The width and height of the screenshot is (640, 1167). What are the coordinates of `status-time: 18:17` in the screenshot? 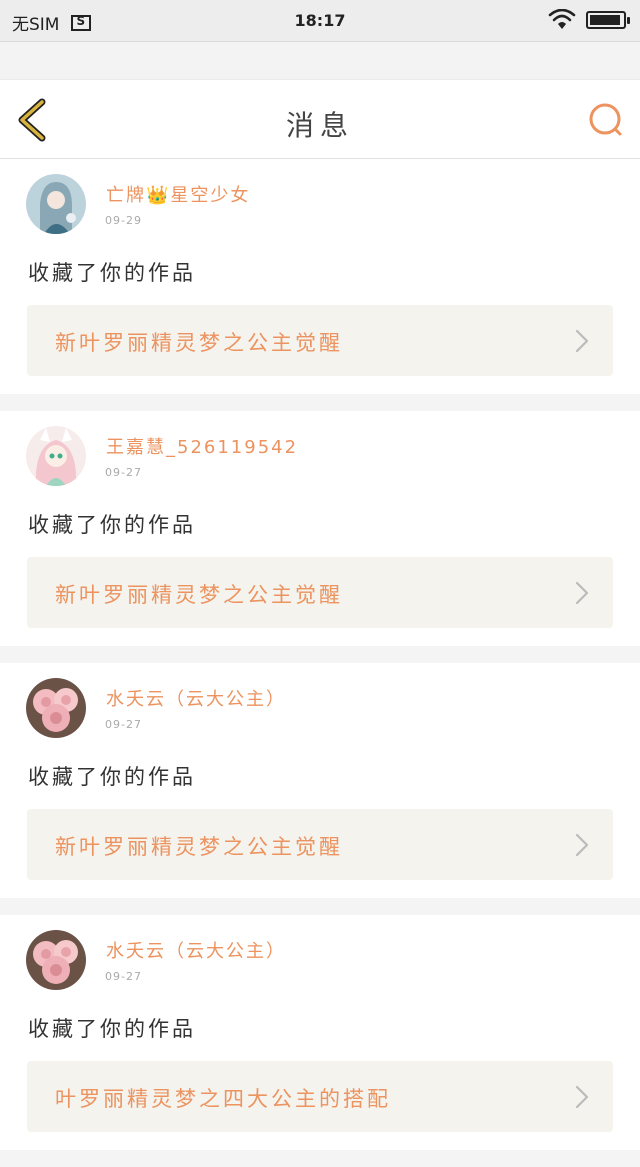 It's located at (320, 20).